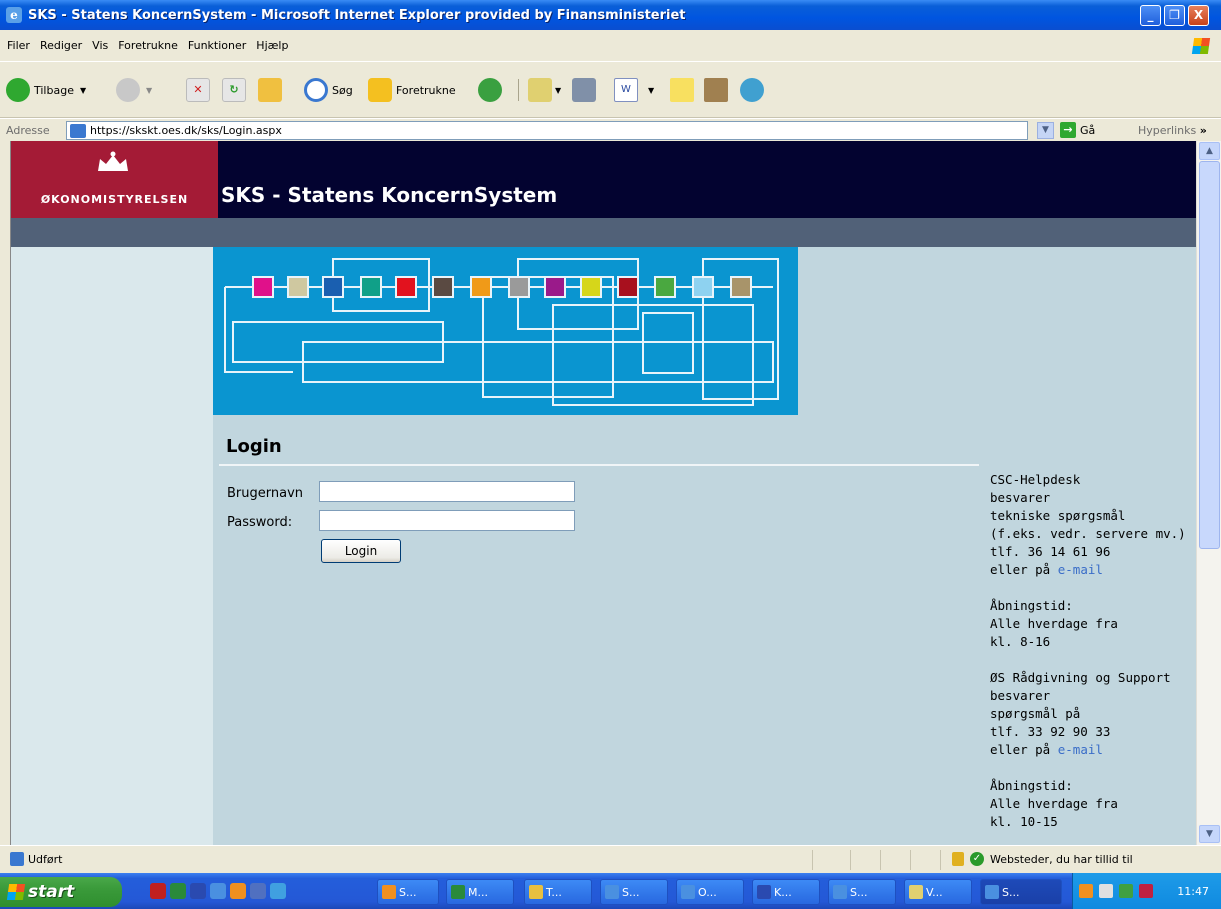 Image resolution: width=1221 pixels, height=909 pixels. I want to click on info-line: (f.eks. vedr. servere mv.), so click(1088, 533).